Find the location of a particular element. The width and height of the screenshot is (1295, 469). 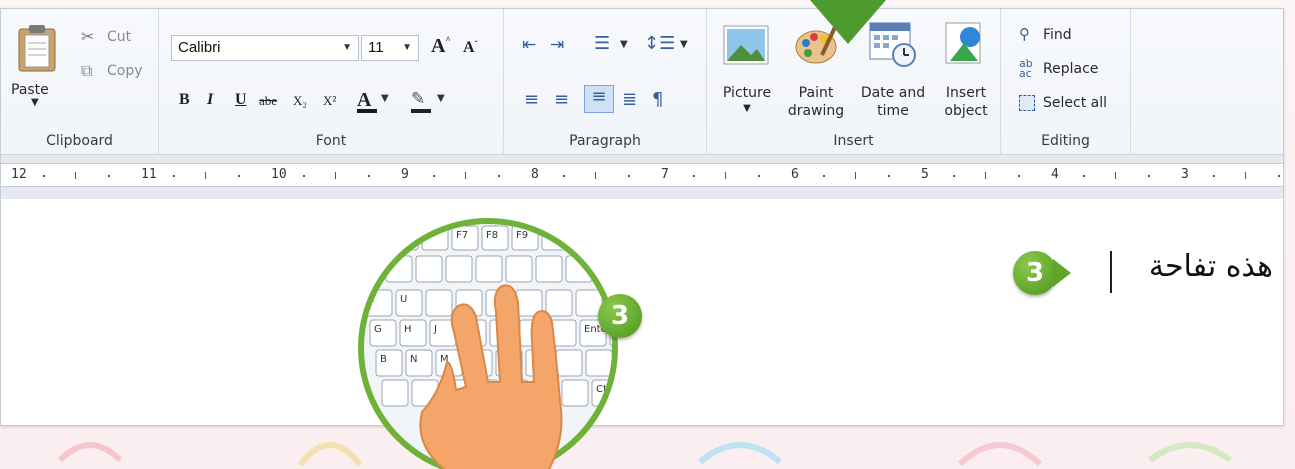

shrink-font-button: Aˇ is located at coordinates (470, 48).